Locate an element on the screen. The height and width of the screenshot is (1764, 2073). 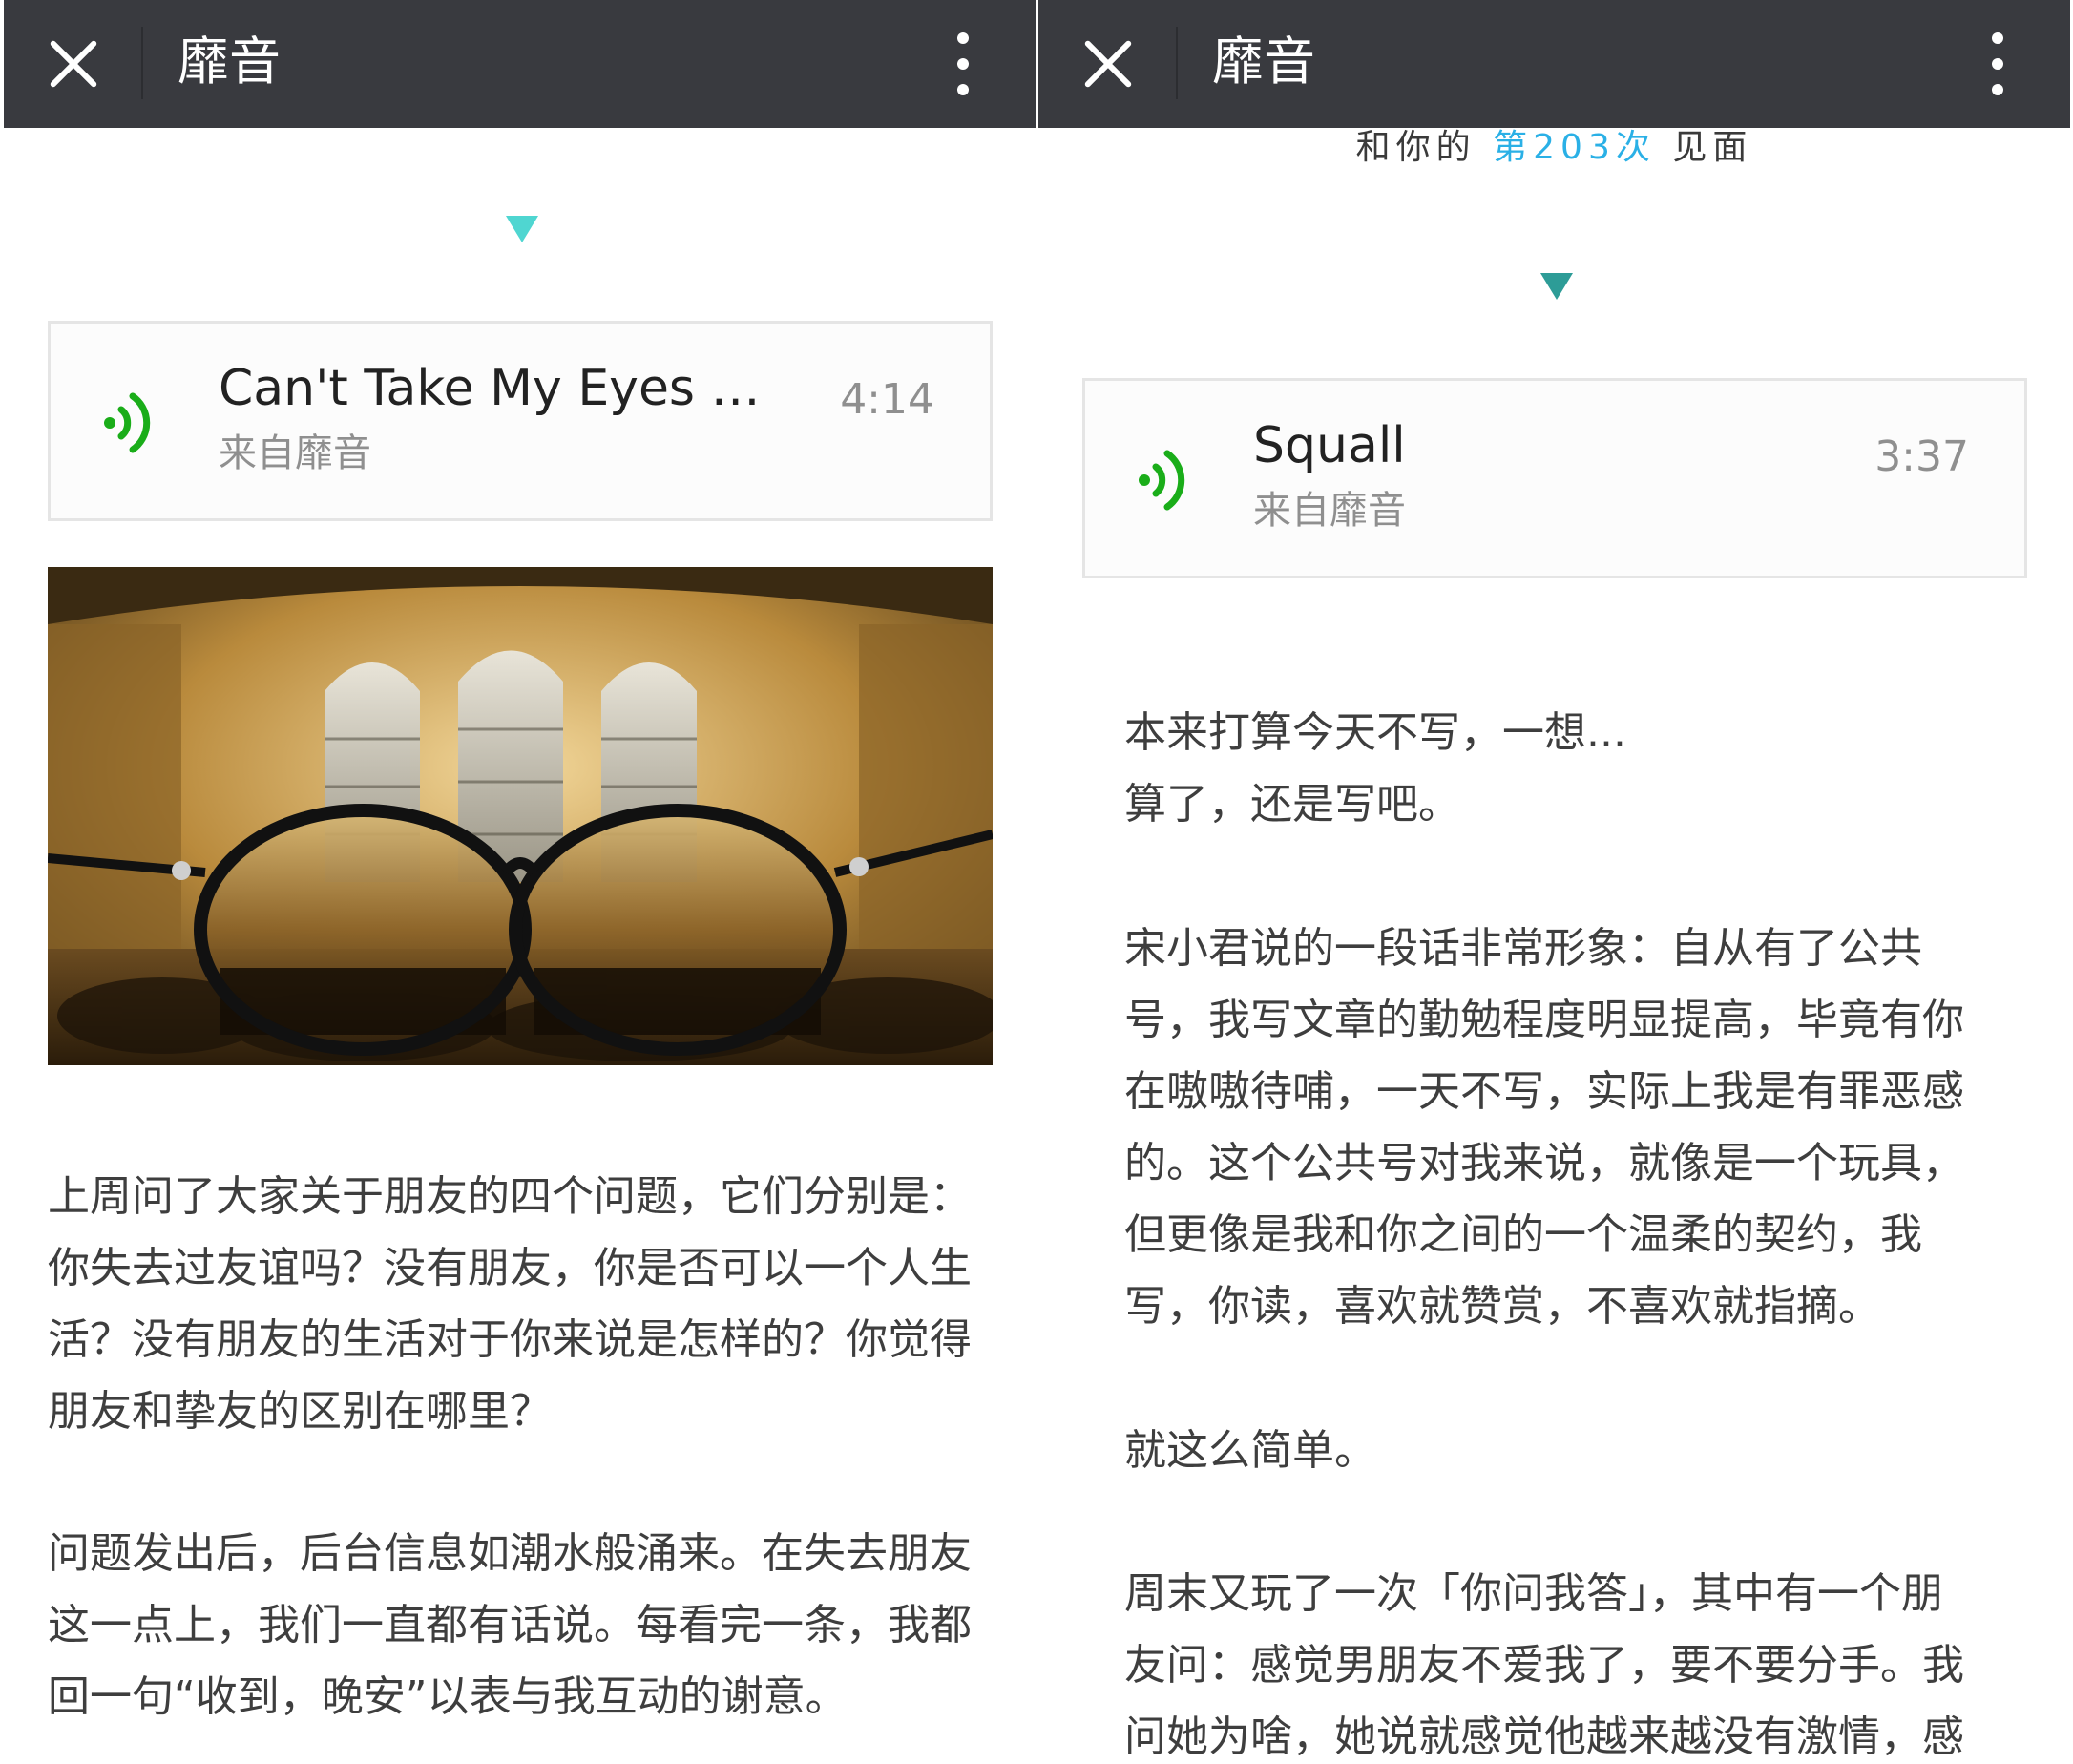
music-card: Can't Take My Eyes Of… 来自靡音 4:14 is located at coordinates (520, 421).